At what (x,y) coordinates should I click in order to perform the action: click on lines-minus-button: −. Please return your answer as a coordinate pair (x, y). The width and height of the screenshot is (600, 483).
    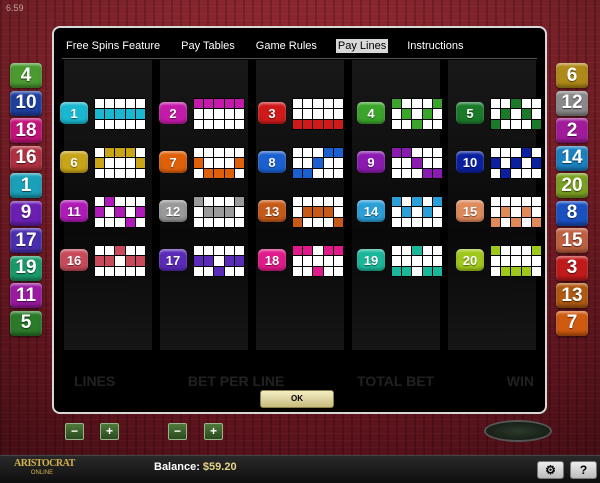
    Looking at the image, I should click on (74, 431).